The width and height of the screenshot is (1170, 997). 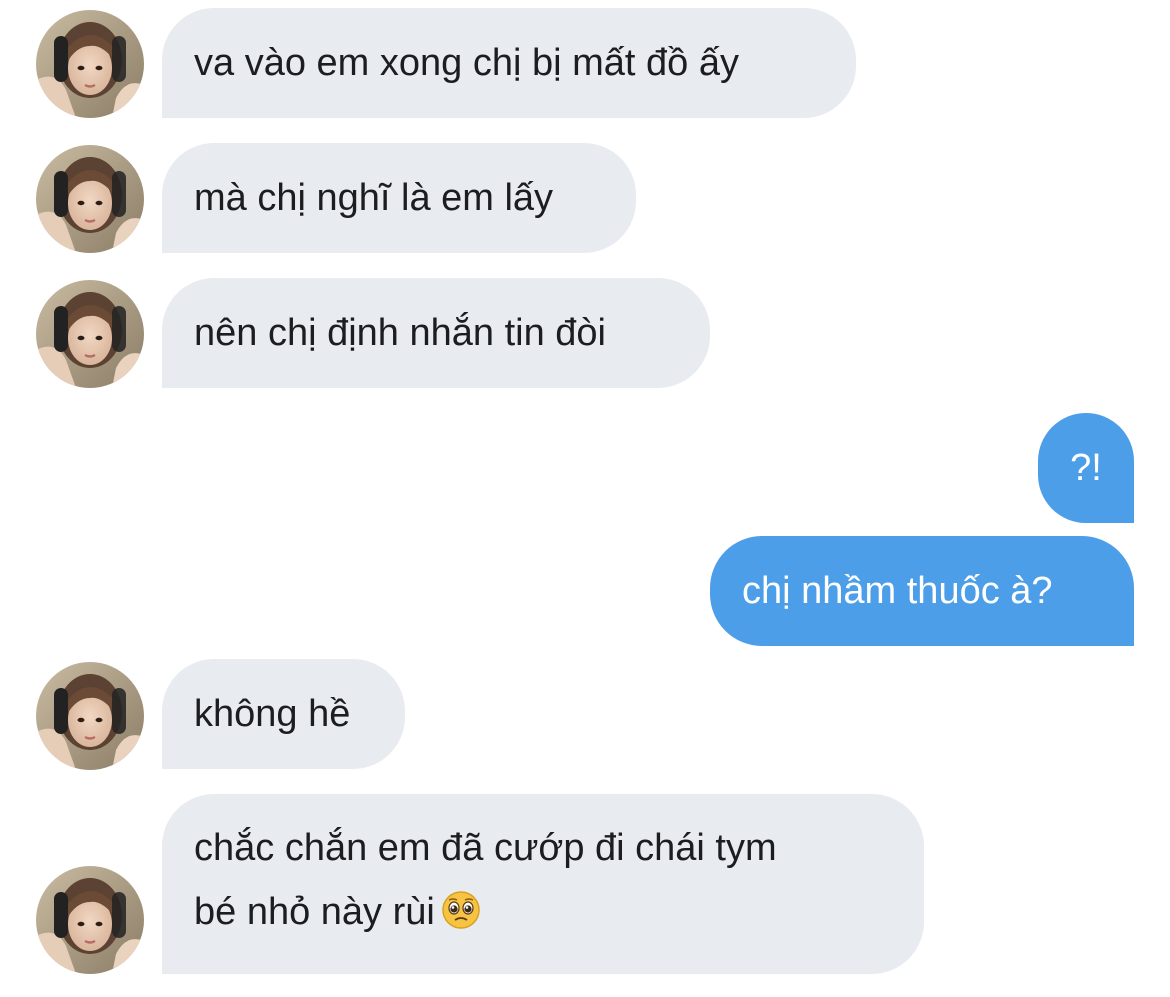 I want to click on message-bubble-incoming: mà chị nghĩ là em lấy, so click(x=399, y=198).